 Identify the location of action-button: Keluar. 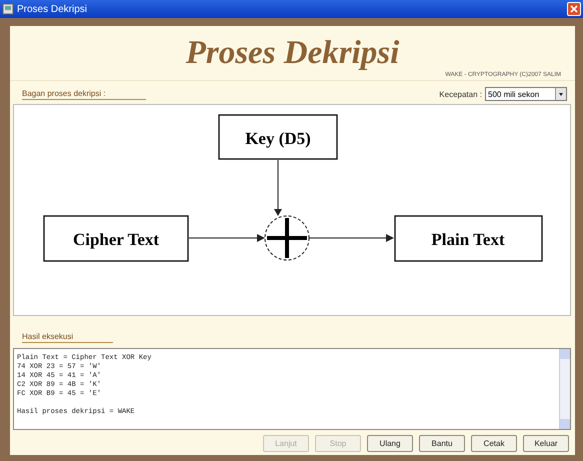
(546, 443).